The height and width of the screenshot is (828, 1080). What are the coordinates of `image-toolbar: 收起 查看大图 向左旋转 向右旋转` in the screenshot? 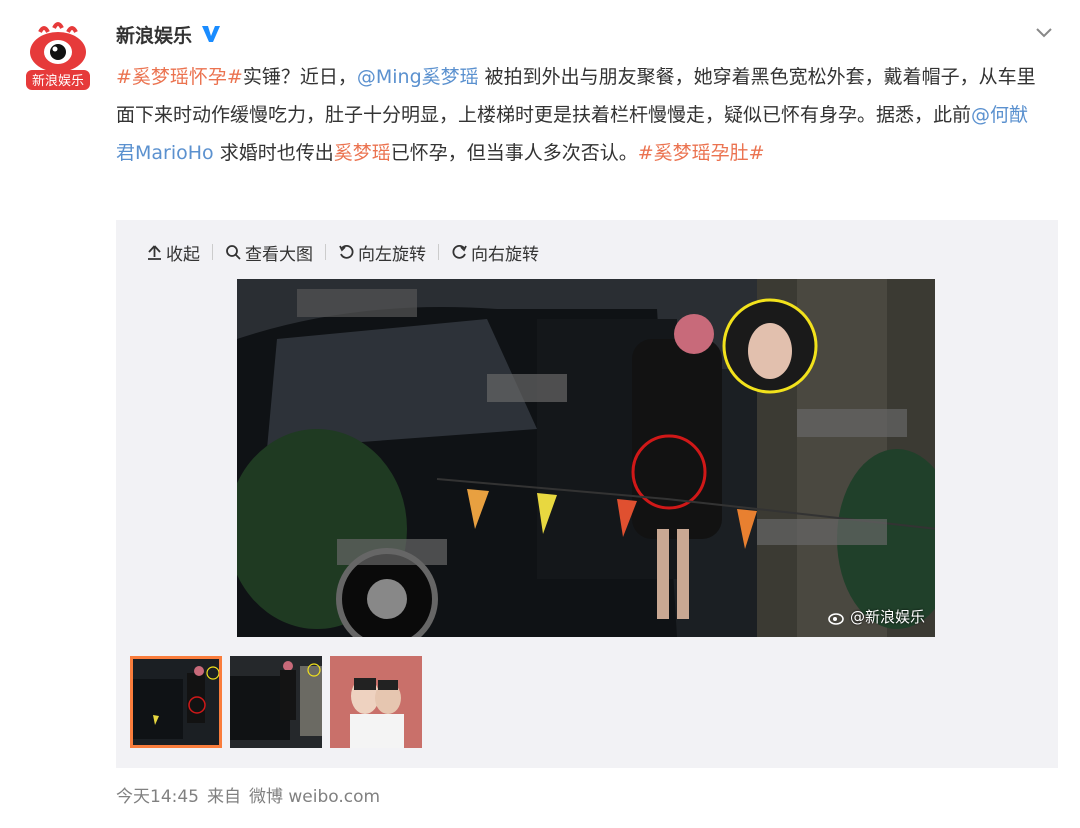 It's located at (342, 252).